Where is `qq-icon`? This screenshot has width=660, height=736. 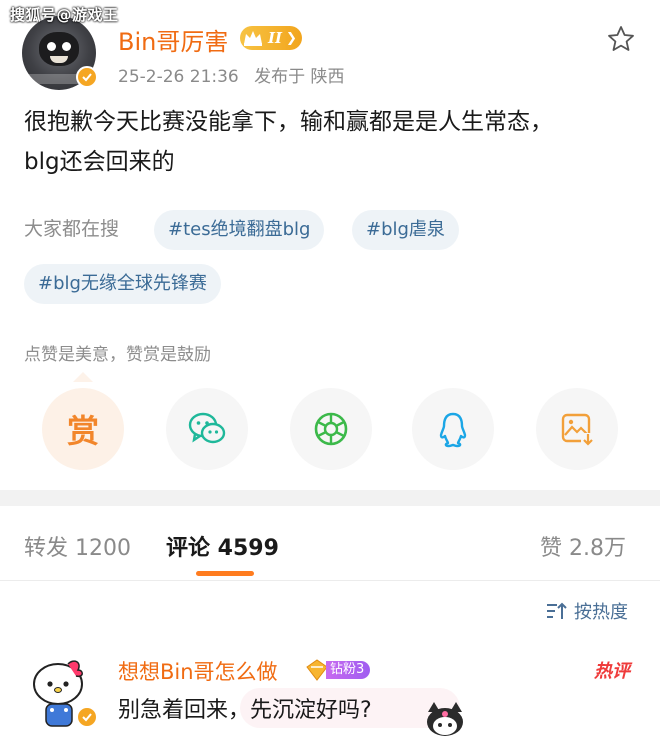
qq-icon is located at coordinates (453, 430).